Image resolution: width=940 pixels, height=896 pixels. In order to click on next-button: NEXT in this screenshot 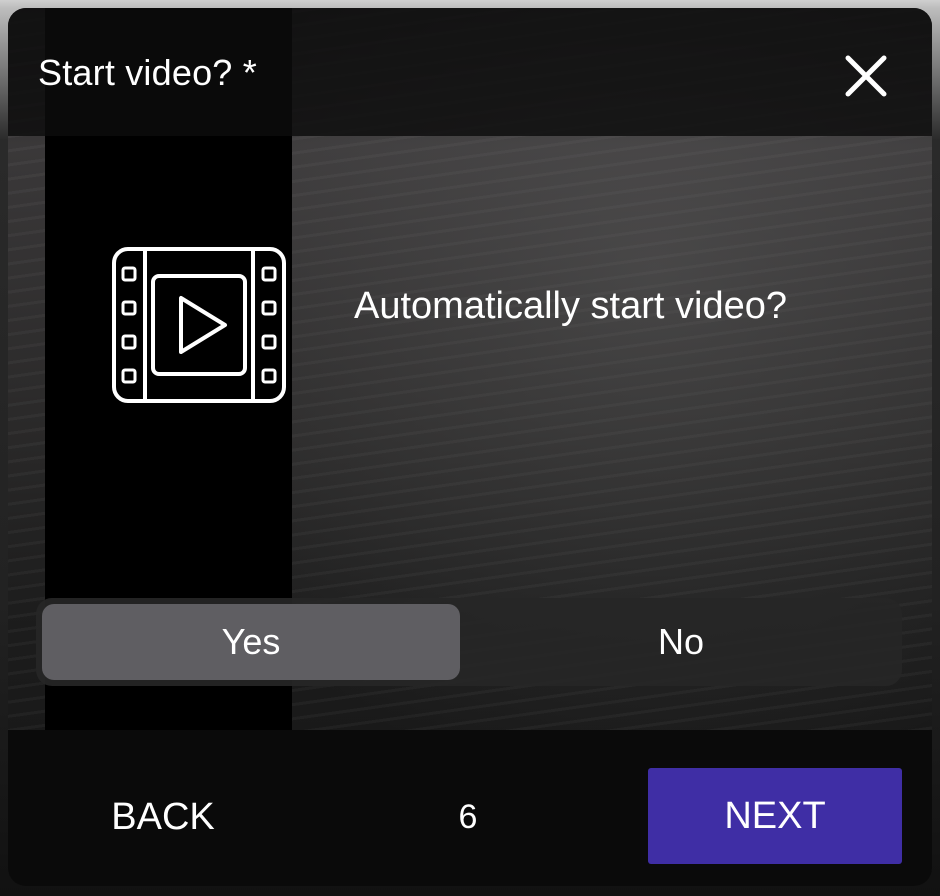, I will do `click(775, 816)`.